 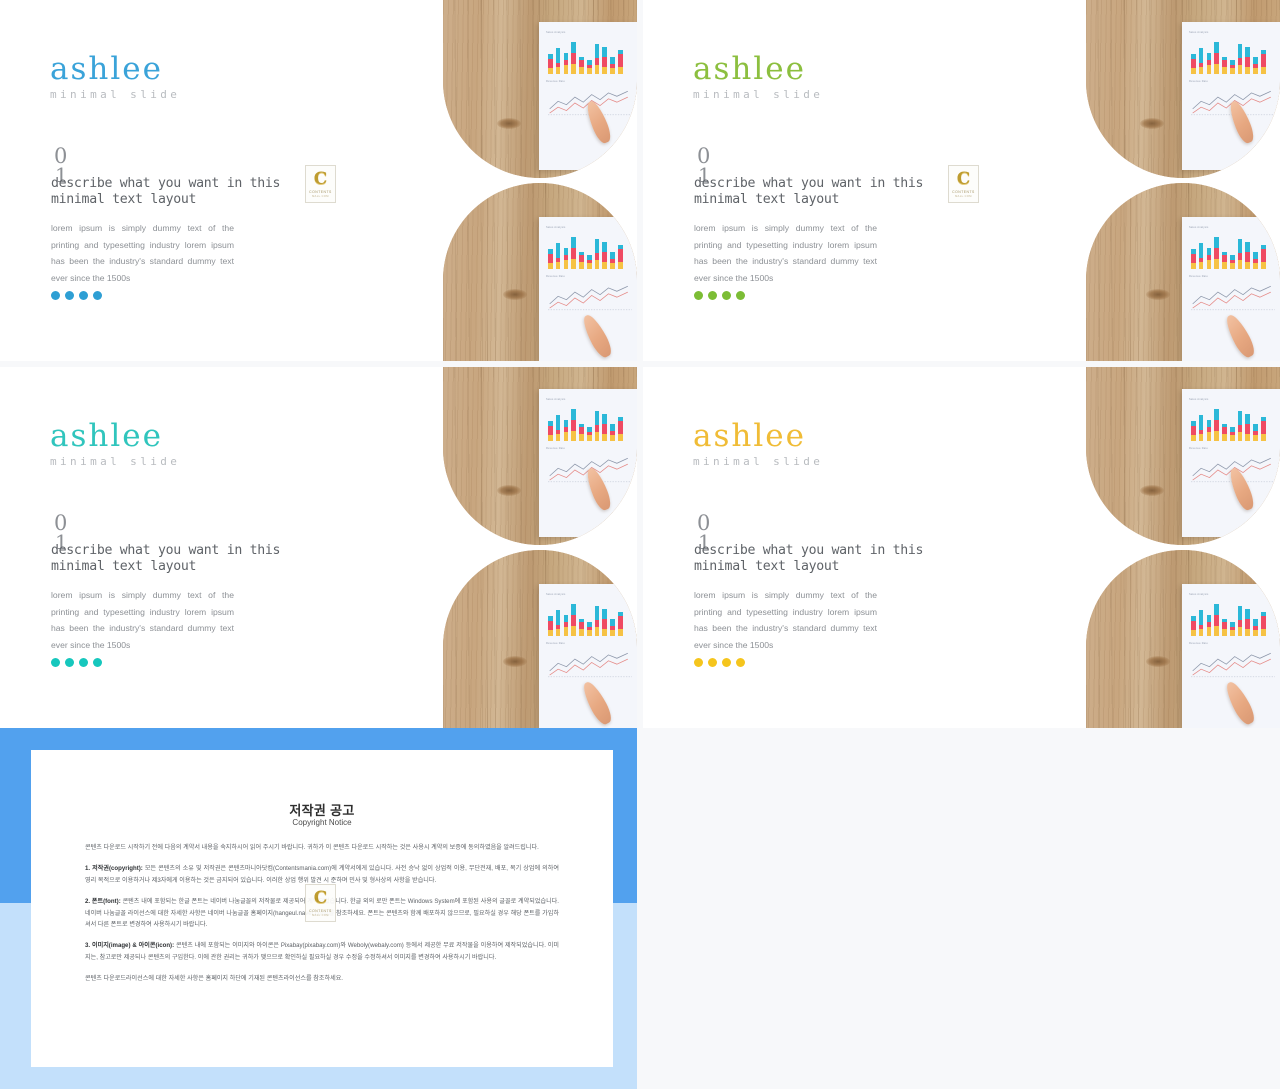 I want to click on copyright-title: 저작권 공고, so click(x=322, y=810).